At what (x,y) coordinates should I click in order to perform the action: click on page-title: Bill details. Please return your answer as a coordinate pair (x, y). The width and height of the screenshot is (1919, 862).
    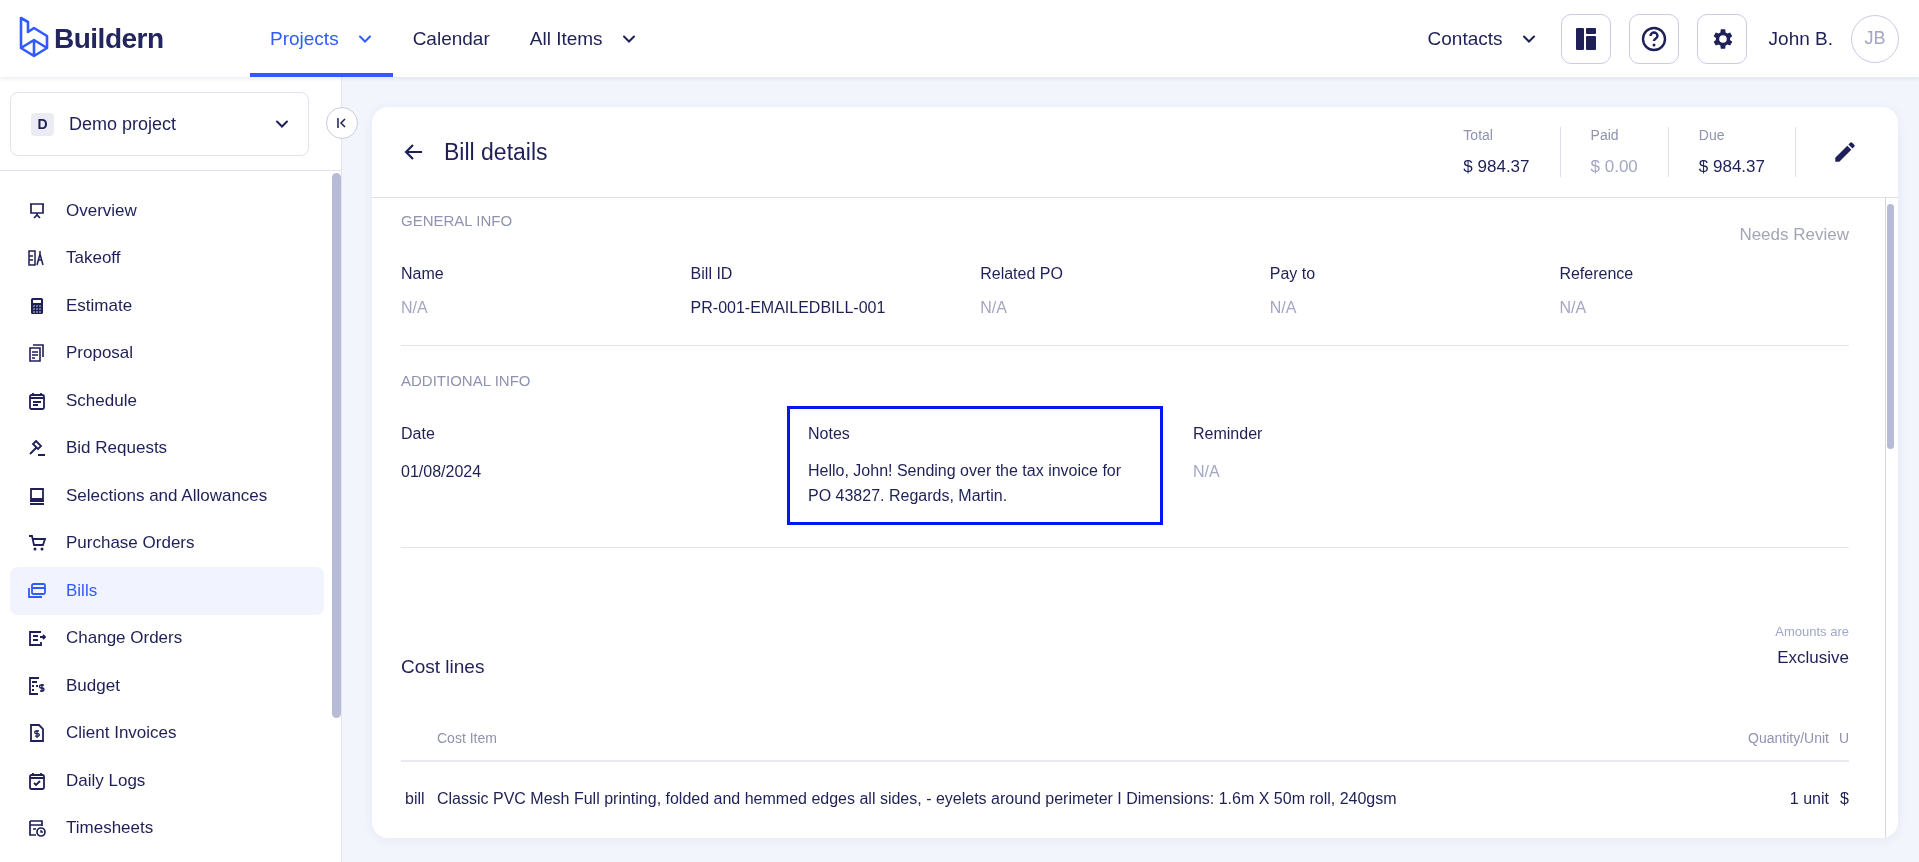
    Looking at the image, I should click on (496, 152).